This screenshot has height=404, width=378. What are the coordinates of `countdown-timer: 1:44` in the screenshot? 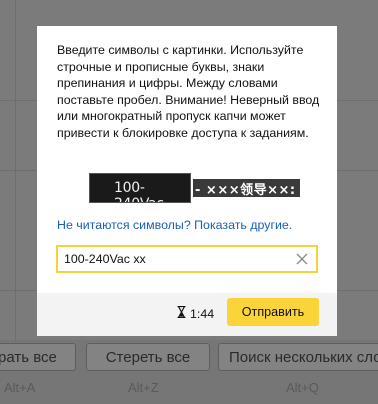 It's located at (196, 313).